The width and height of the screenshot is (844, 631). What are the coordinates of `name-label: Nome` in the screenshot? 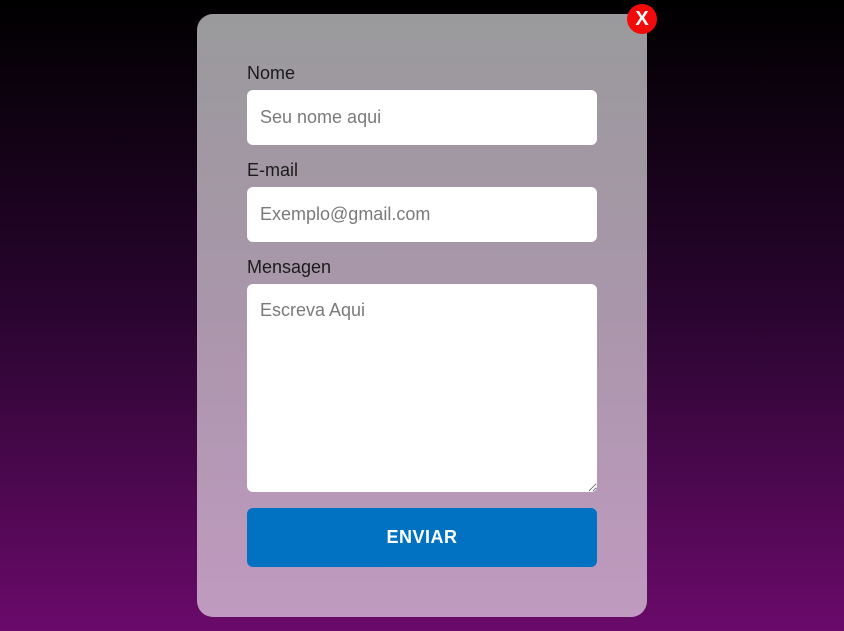 It's located at (271, 73).